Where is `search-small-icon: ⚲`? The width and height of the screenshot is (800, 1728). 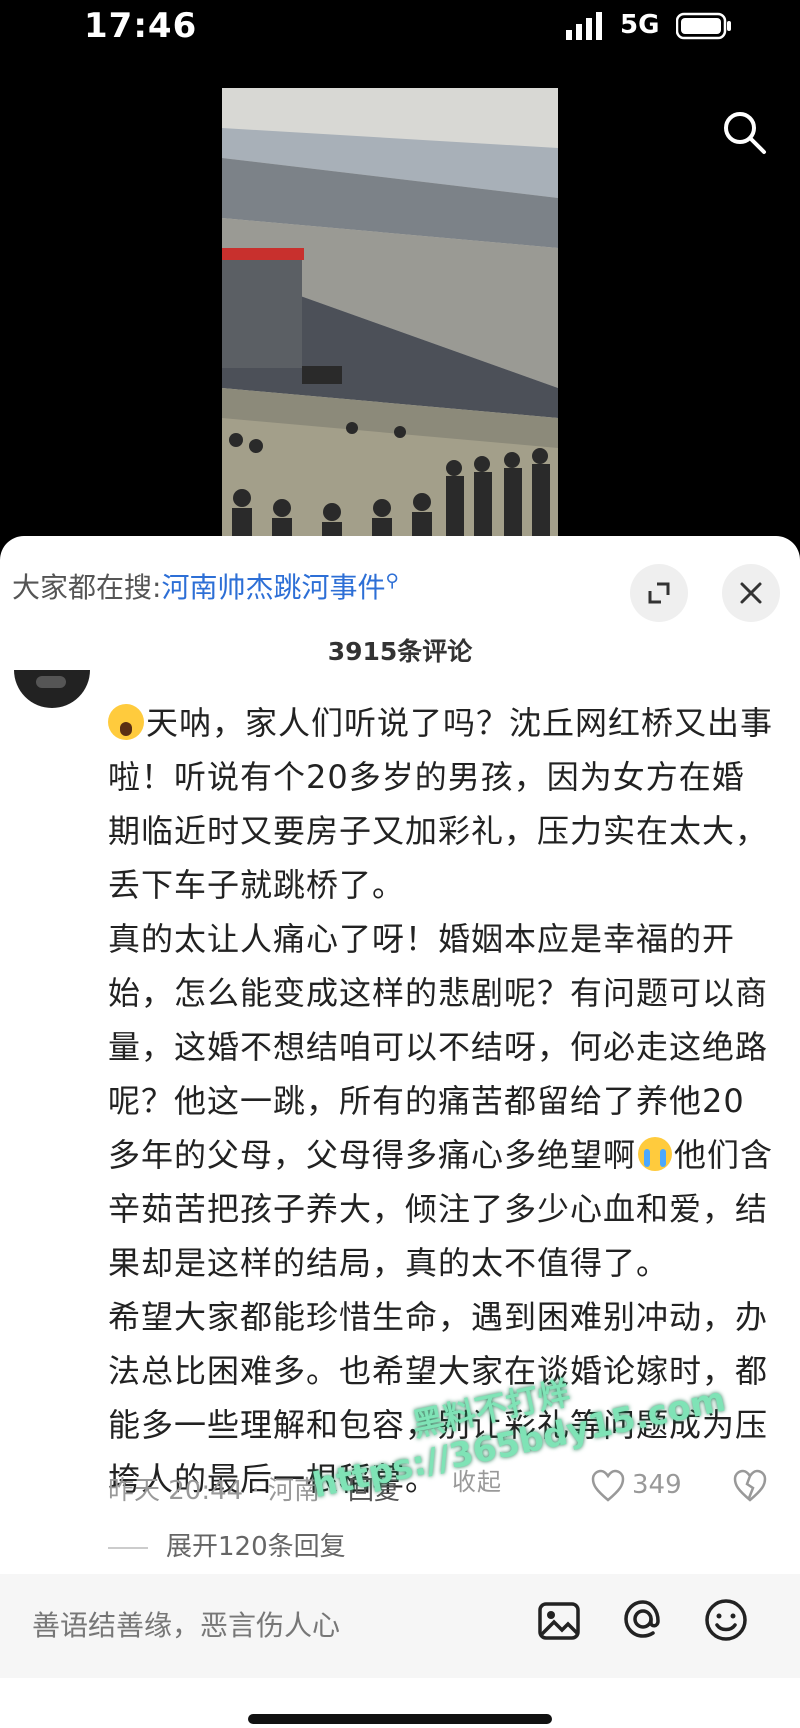 search-small-icon: ⚲ is located at coordinates (392, 581).